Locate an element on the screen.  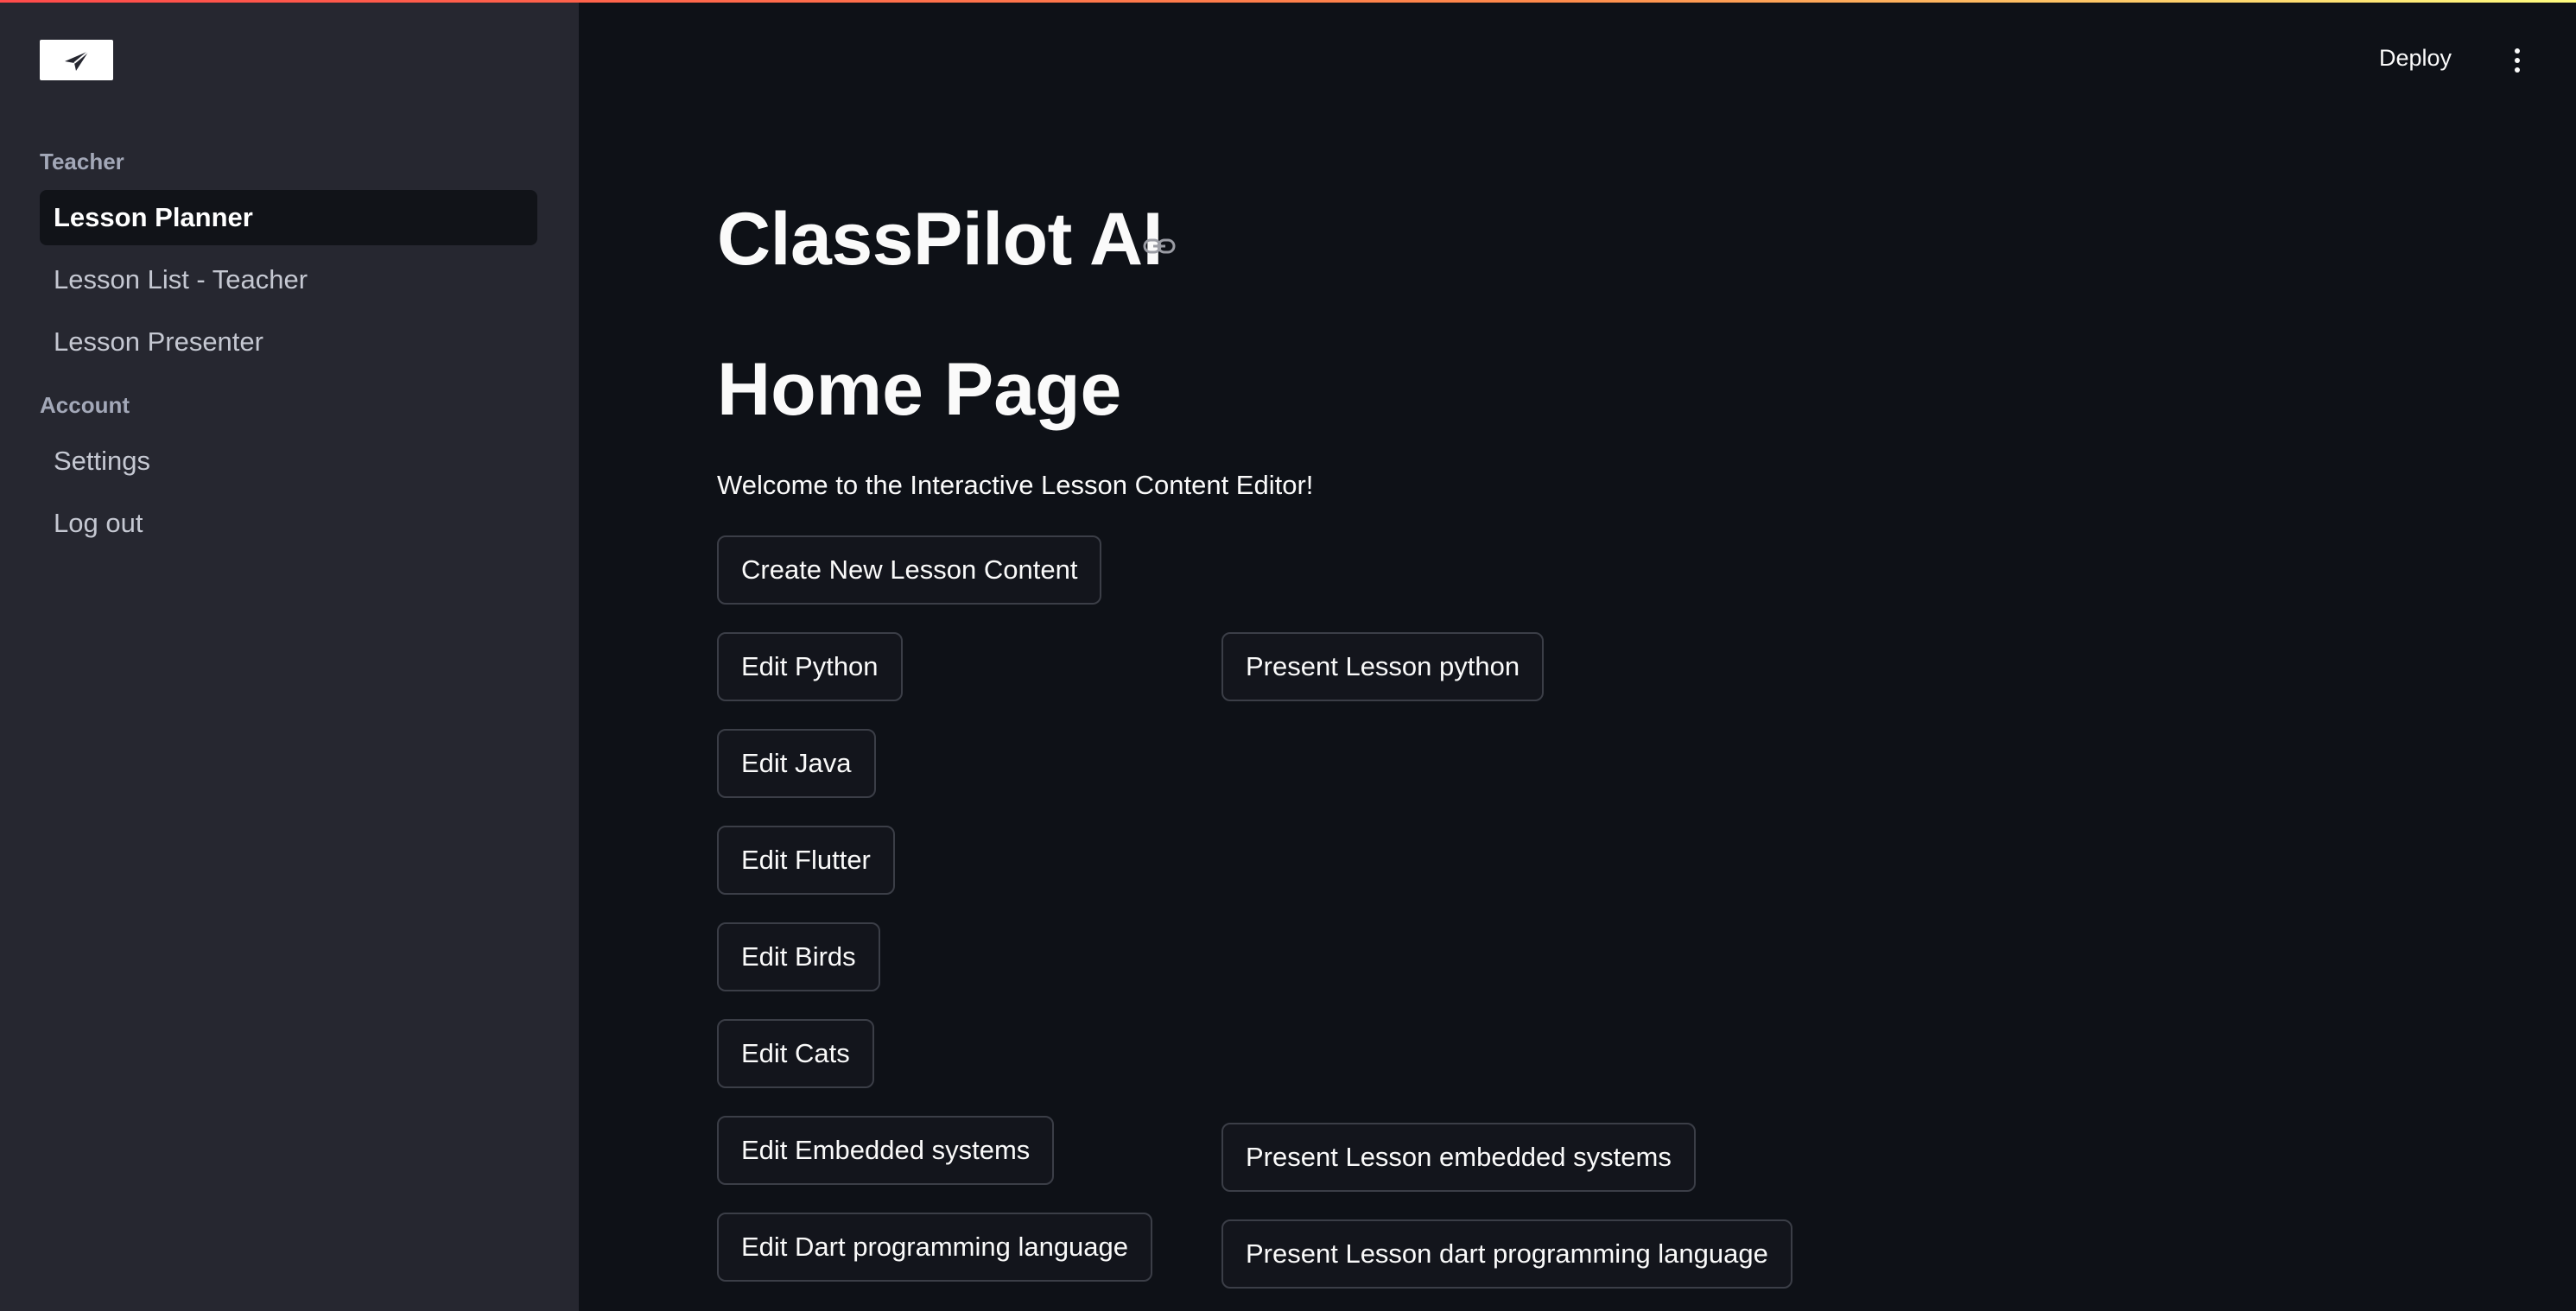
edit-dart-button: Edit Dart programming language is located at coordinates (935, 1248).